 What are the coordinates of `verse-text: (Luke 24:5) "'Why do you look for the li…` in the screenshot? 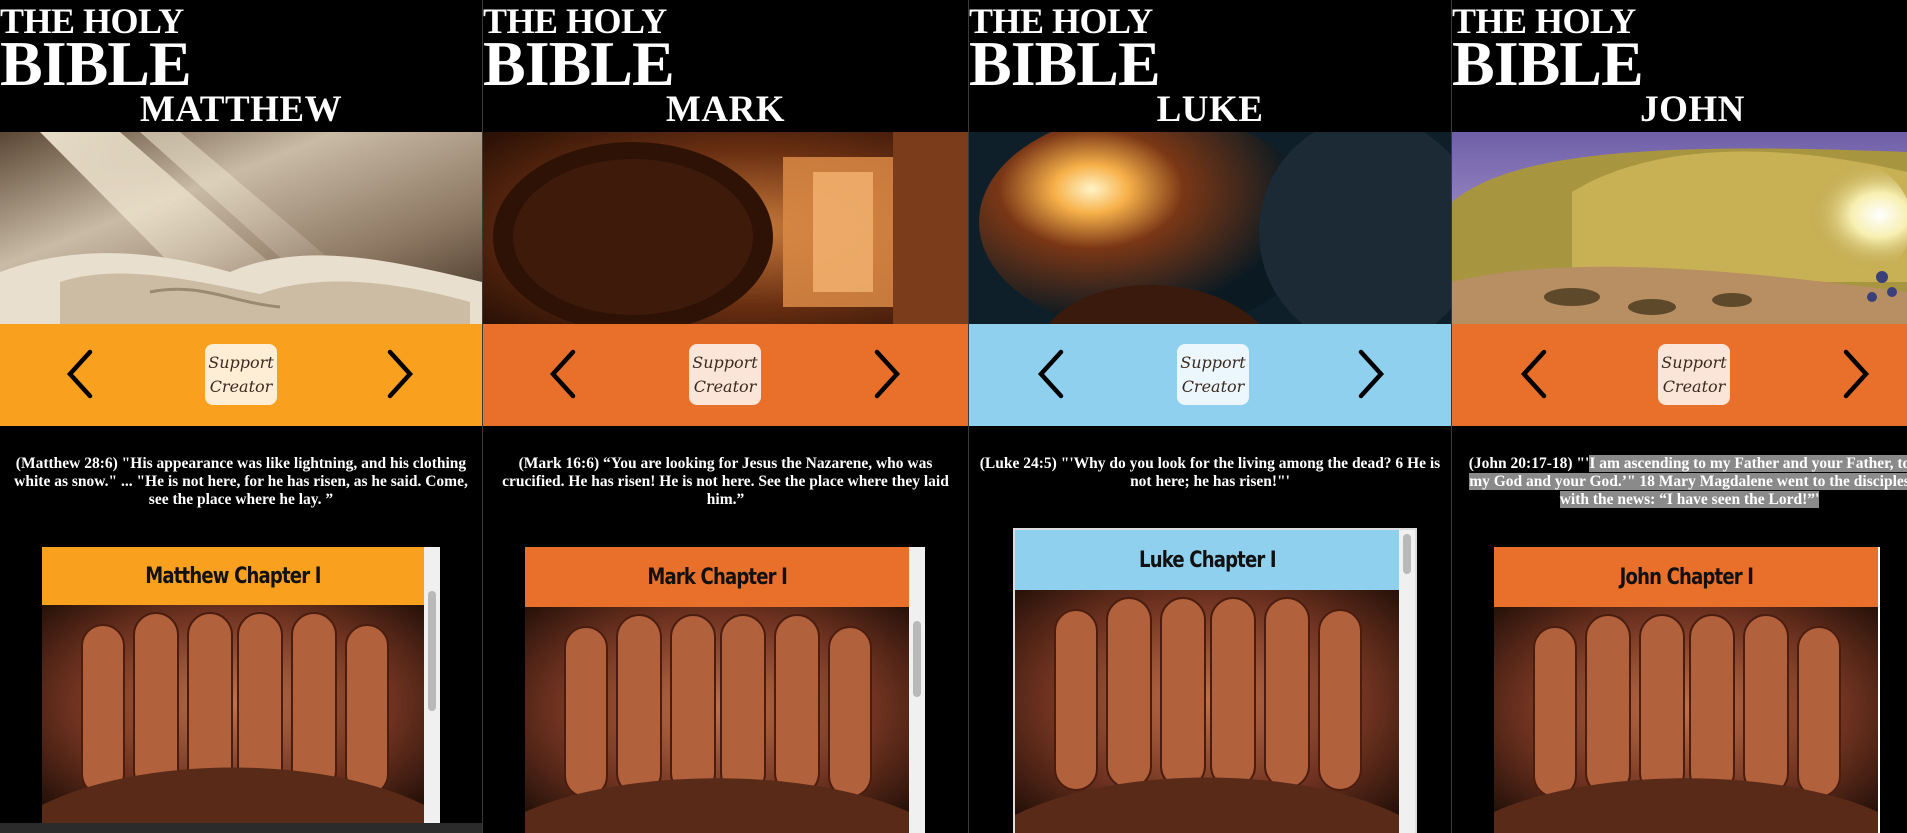 It's located at (1210, 472).